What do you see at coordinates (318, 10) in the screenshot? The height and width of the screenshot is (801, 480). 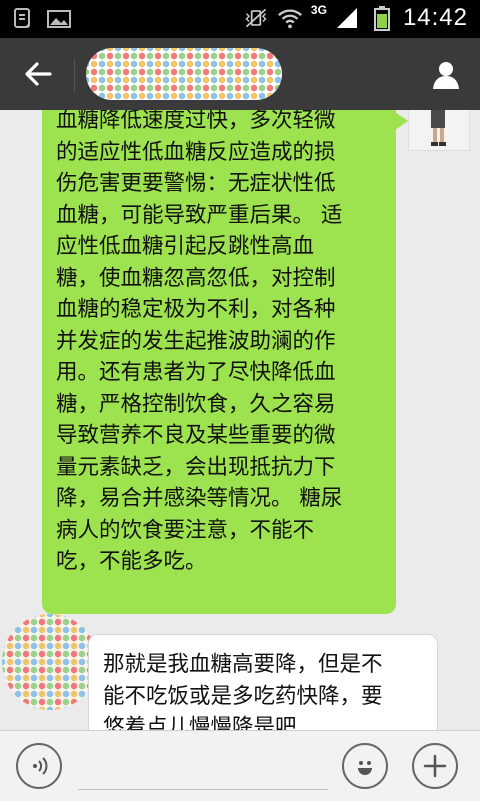 I see `network-type: 3G` at bounding box center [318, 10].